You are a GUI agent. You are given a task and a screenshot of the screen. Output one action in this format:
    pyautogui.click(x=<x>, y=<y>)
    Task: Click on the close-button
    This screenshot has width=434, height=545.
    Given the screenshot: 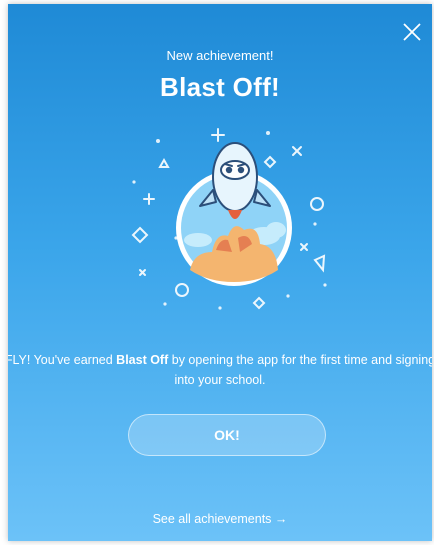 What is the action you would take?
    pyautogui.click(x=412, y=32)
    